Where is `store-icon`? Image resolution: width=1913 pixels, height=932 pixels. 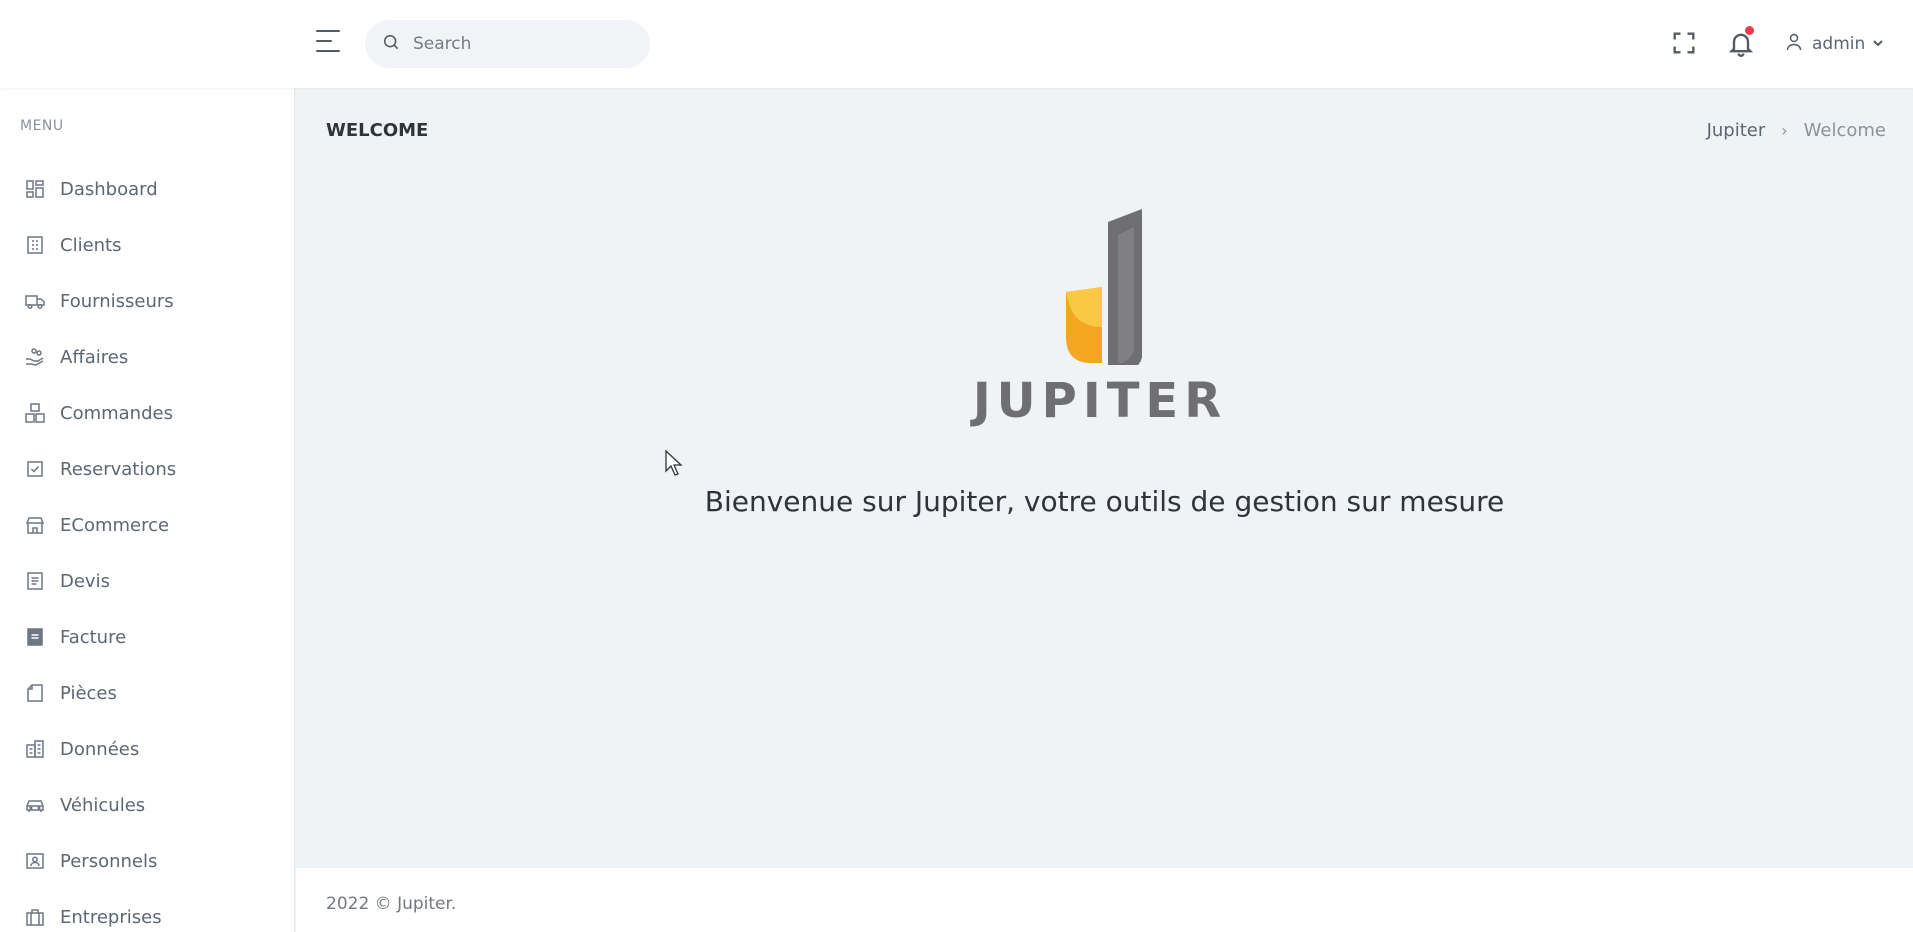
store-icon is located at coordinates (35, 525).